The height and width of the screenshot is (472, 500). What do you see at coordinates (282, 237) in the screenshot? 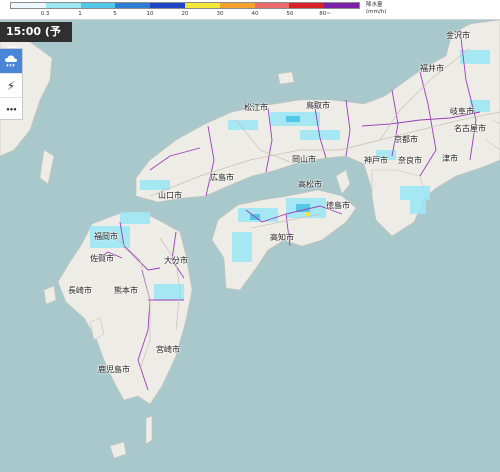
I see `city-label-kochi: 高知市` at bounding box center [282, 237].